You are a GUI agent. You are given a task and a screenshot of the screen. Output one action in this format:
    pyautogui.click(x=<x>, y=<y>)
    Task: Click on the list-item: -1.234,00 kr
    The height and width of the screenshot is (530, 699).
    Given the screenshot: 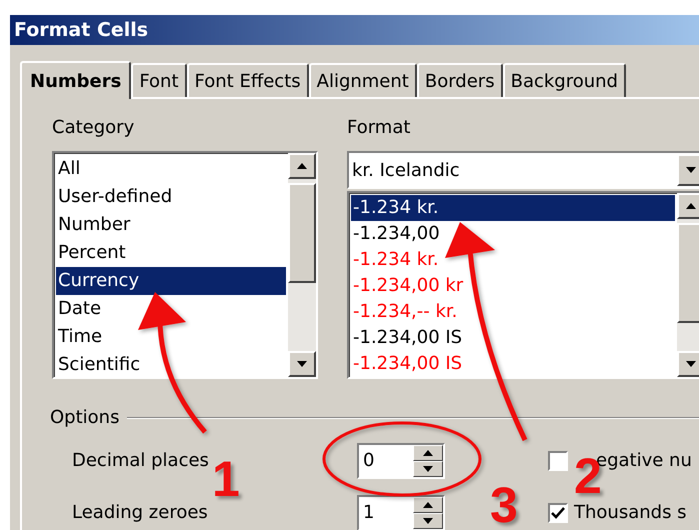 What is the action you would take?
    pyautogui.click(x=513, y=286)
    